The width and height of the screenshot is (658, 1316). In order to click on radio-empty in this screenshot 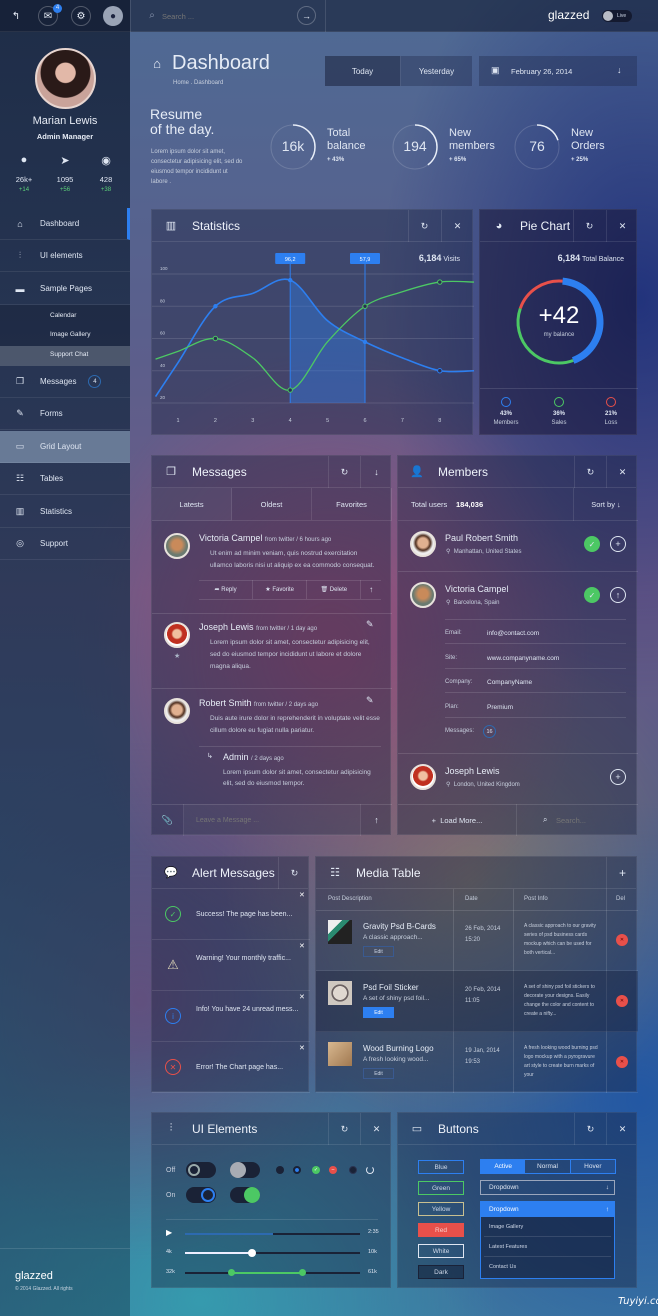, I will do `click(280, 1170)`.